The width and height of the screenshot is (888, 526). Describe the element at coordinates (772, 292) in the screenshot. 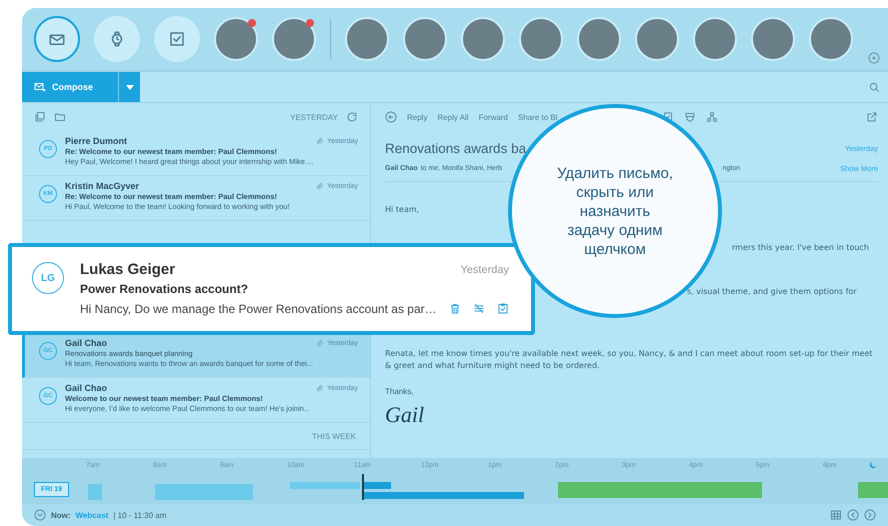

I see `email-text: s, visual theme, and give them options for` at that location.